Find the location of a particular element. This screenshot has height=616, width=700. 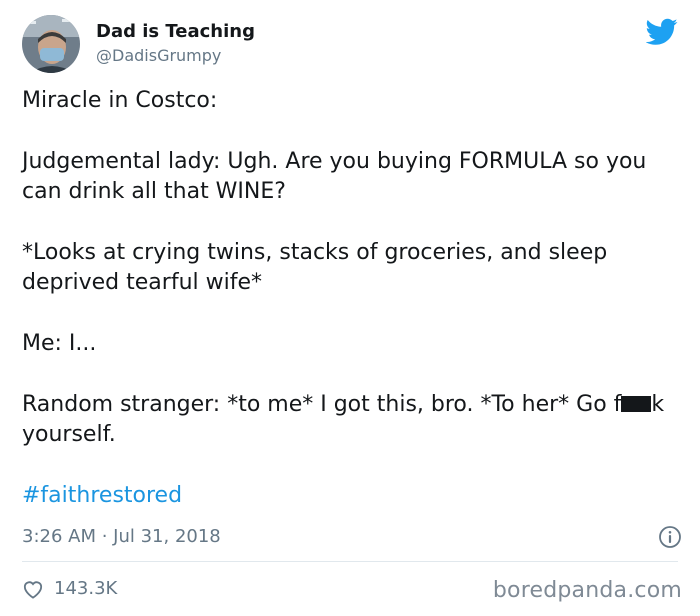

hashtag-link: #faithrestored is located at coordinates (102, 495).